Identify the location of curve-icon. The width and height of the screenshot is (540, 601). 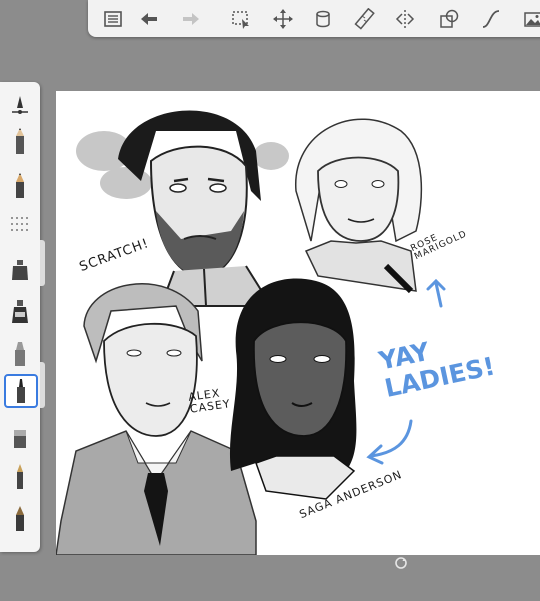
(491, 19).